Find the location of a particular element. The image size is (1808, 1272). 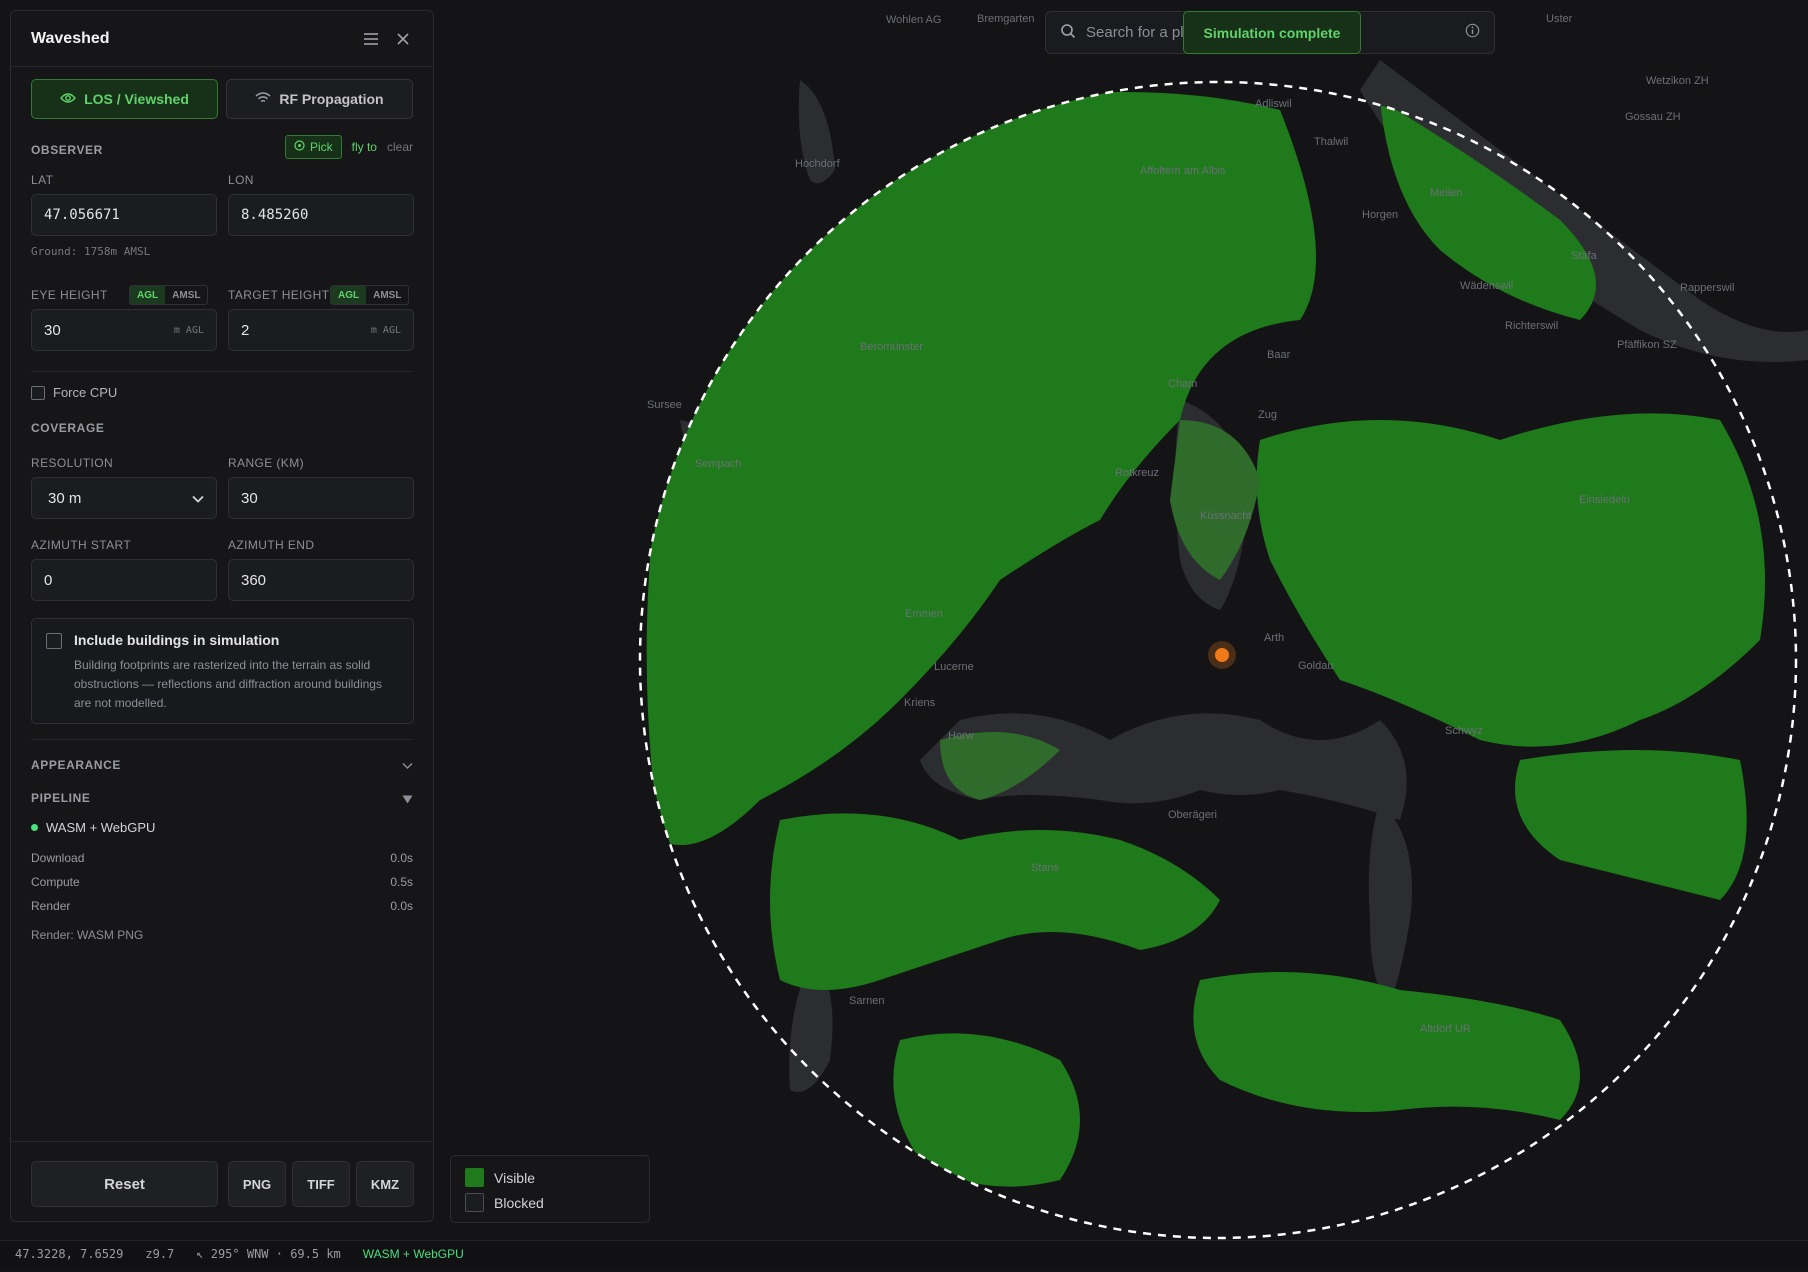

pipeline-engine: WASM + WebGPU is located at coordinates (93, 827).